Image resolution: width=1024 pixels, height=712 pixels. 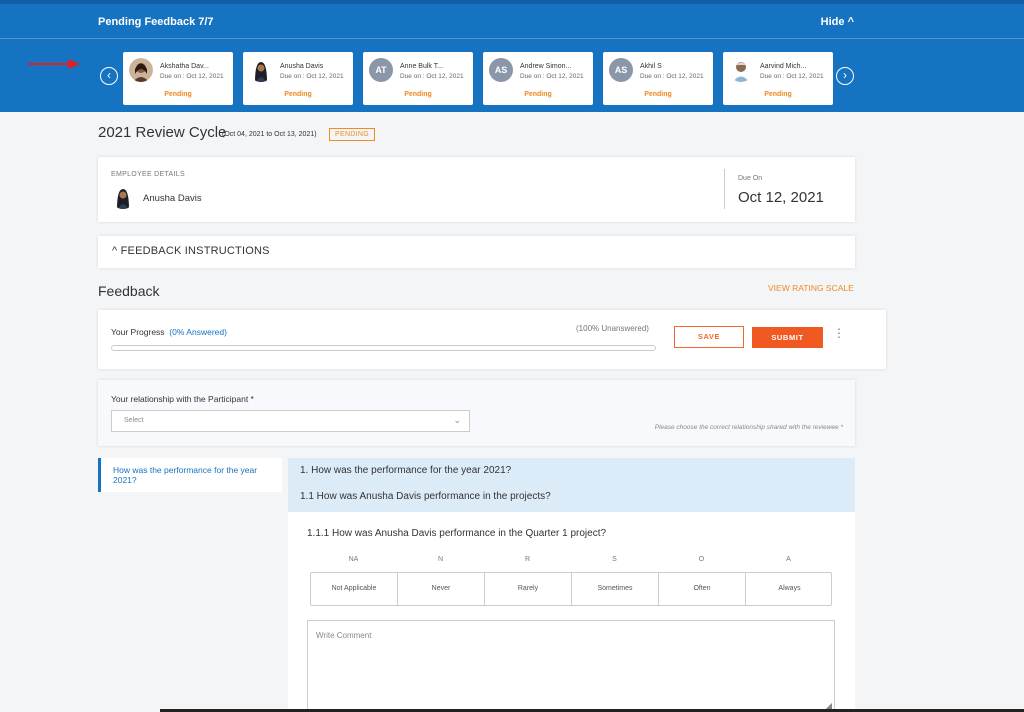 I want to click on due-on-label: Due On, so click(x=750, y=178).